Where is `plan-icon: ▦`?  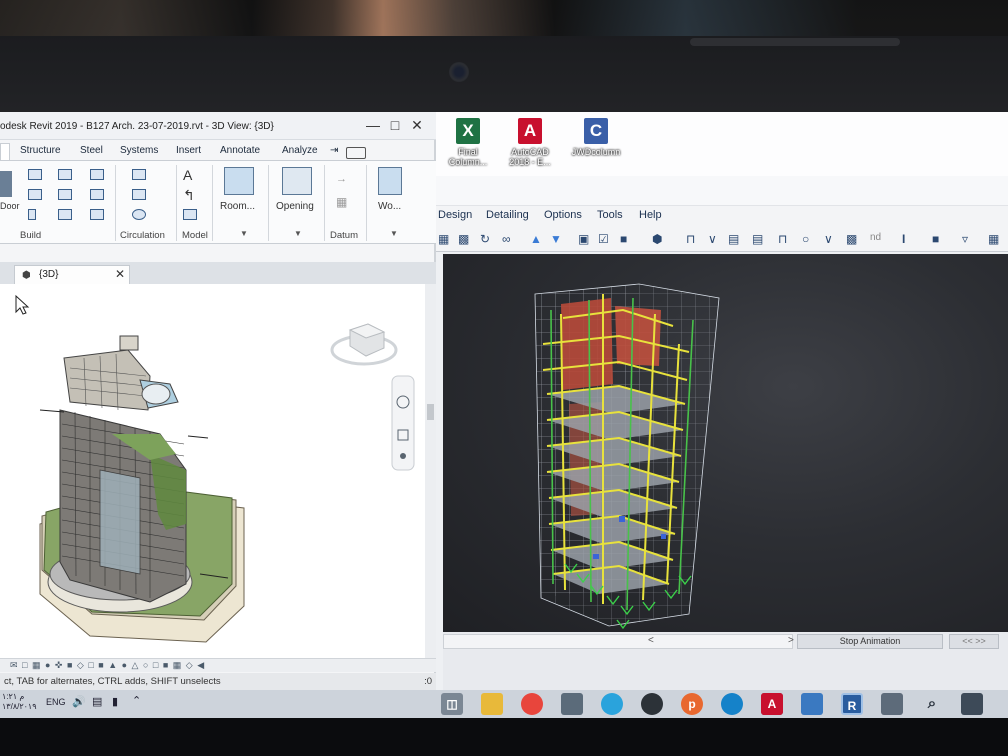
plan-icon: ▦ is located at coordinates (443, 239).